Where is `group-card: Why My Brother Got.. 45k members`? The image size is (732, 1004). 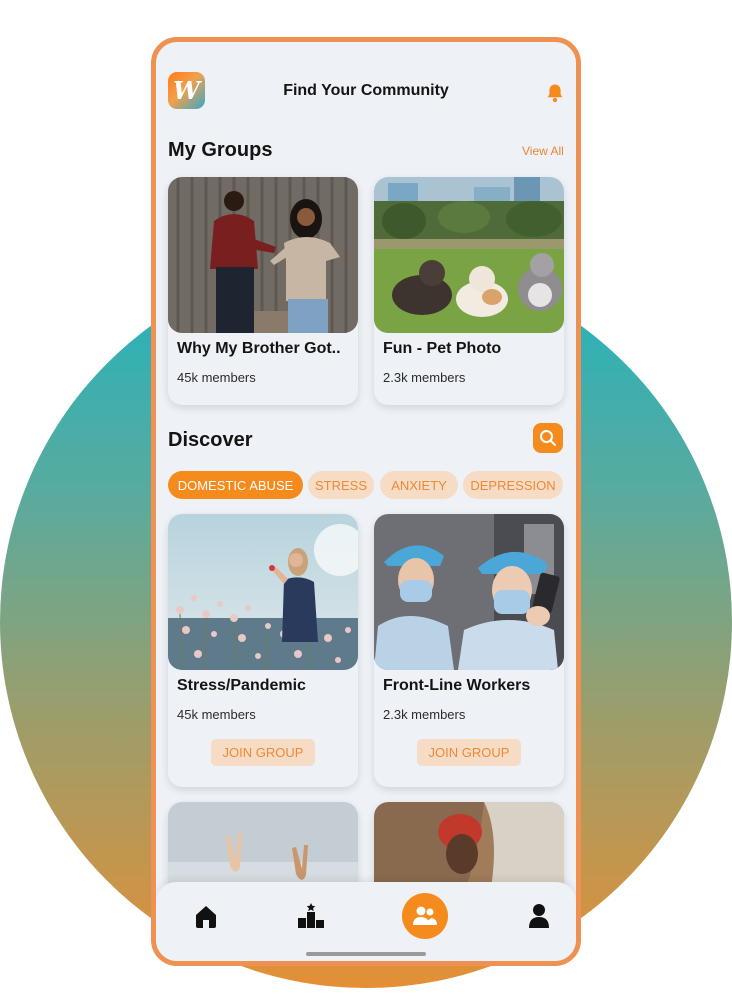
group-card: Why My Brother Got.. 45k members is located at coordinates (263, 291).